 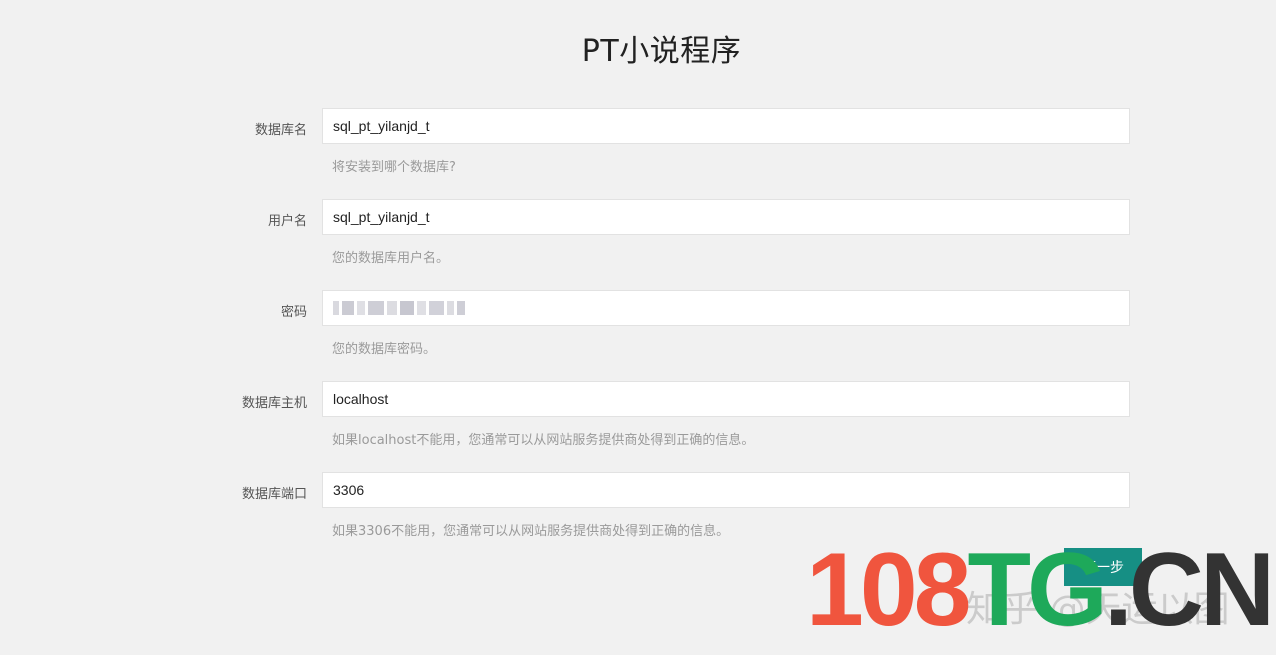 What do you see at coordinates (531, 531) in the screenshot?
I see `db-port-help: 如果3306不能用，您通常可以从网站服务提供商处得到正确的信息。` at bounding box center [531, 531].